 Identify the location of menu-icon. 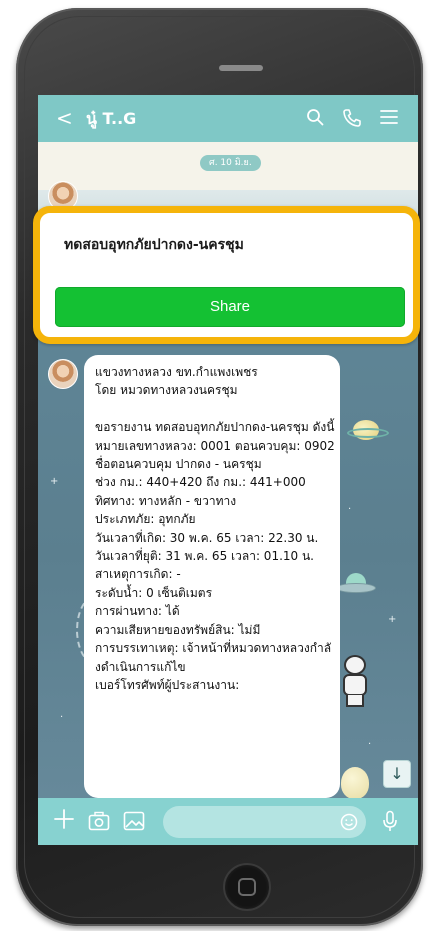
(389, 117).